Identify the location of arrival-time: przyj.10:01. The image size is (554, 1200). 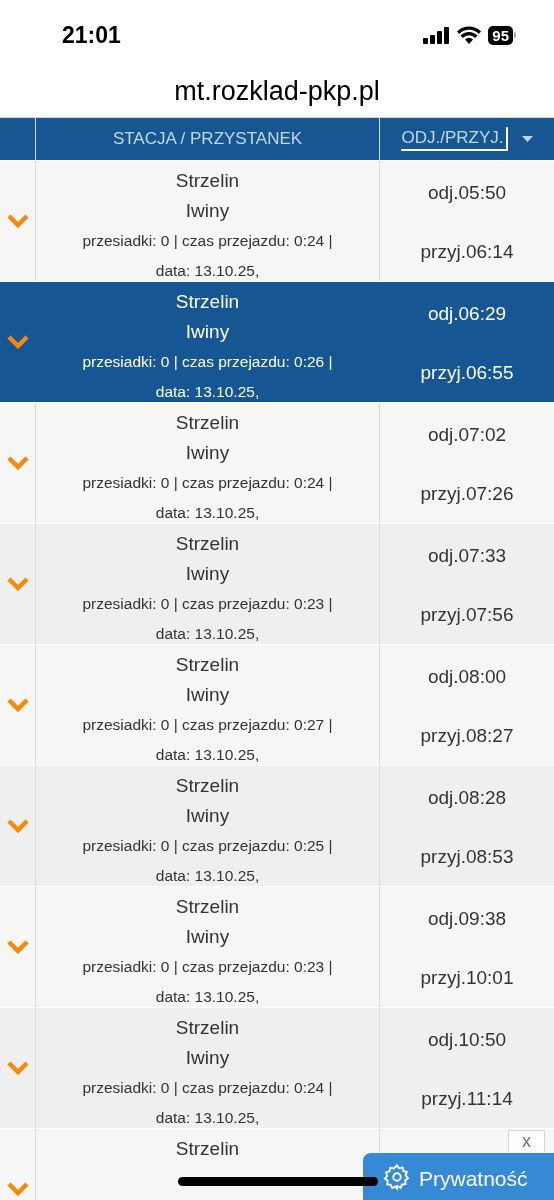
(467, 978).